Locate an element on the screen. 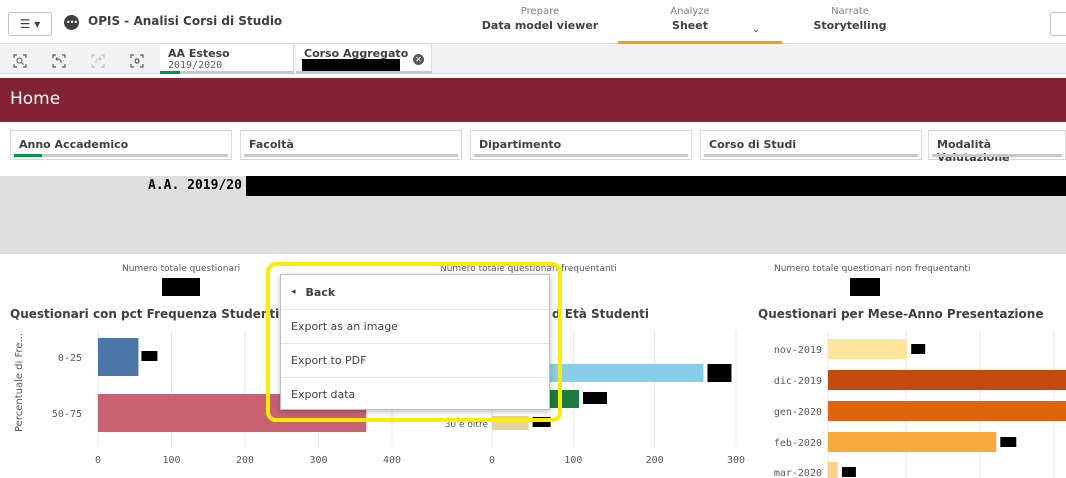 This screenshot has height=478, width=1066. kpi-non-attending-value is located at coordinates (865, 287).